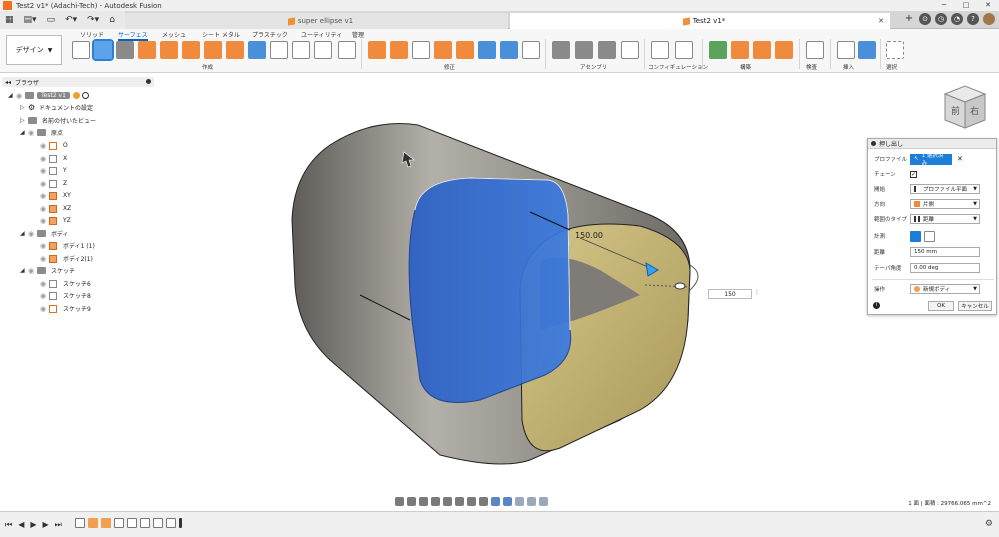 The width and height of the screenshot is (999, 537). What do you see at coordinates (42, 132) in the screenshot?
I see `sidebar-item-origin: ◢ ◉ 原点` at bounding box center [42, 132].